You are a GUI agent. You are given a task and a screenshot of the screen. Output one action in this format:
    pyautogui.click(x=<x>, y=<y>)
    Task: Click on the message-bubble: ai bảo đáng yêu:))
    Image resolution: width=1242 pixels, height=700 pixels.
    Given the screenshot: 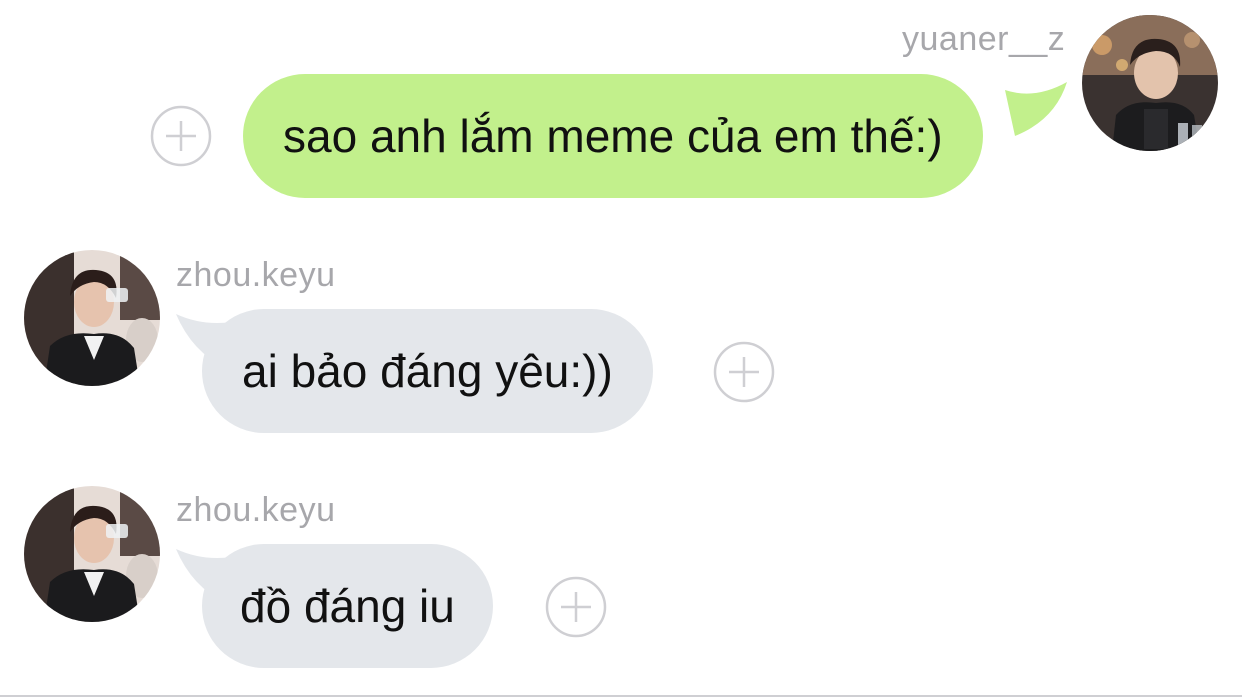 What is the action you would take?
    pyautogui.click(x=427, y=371)
    